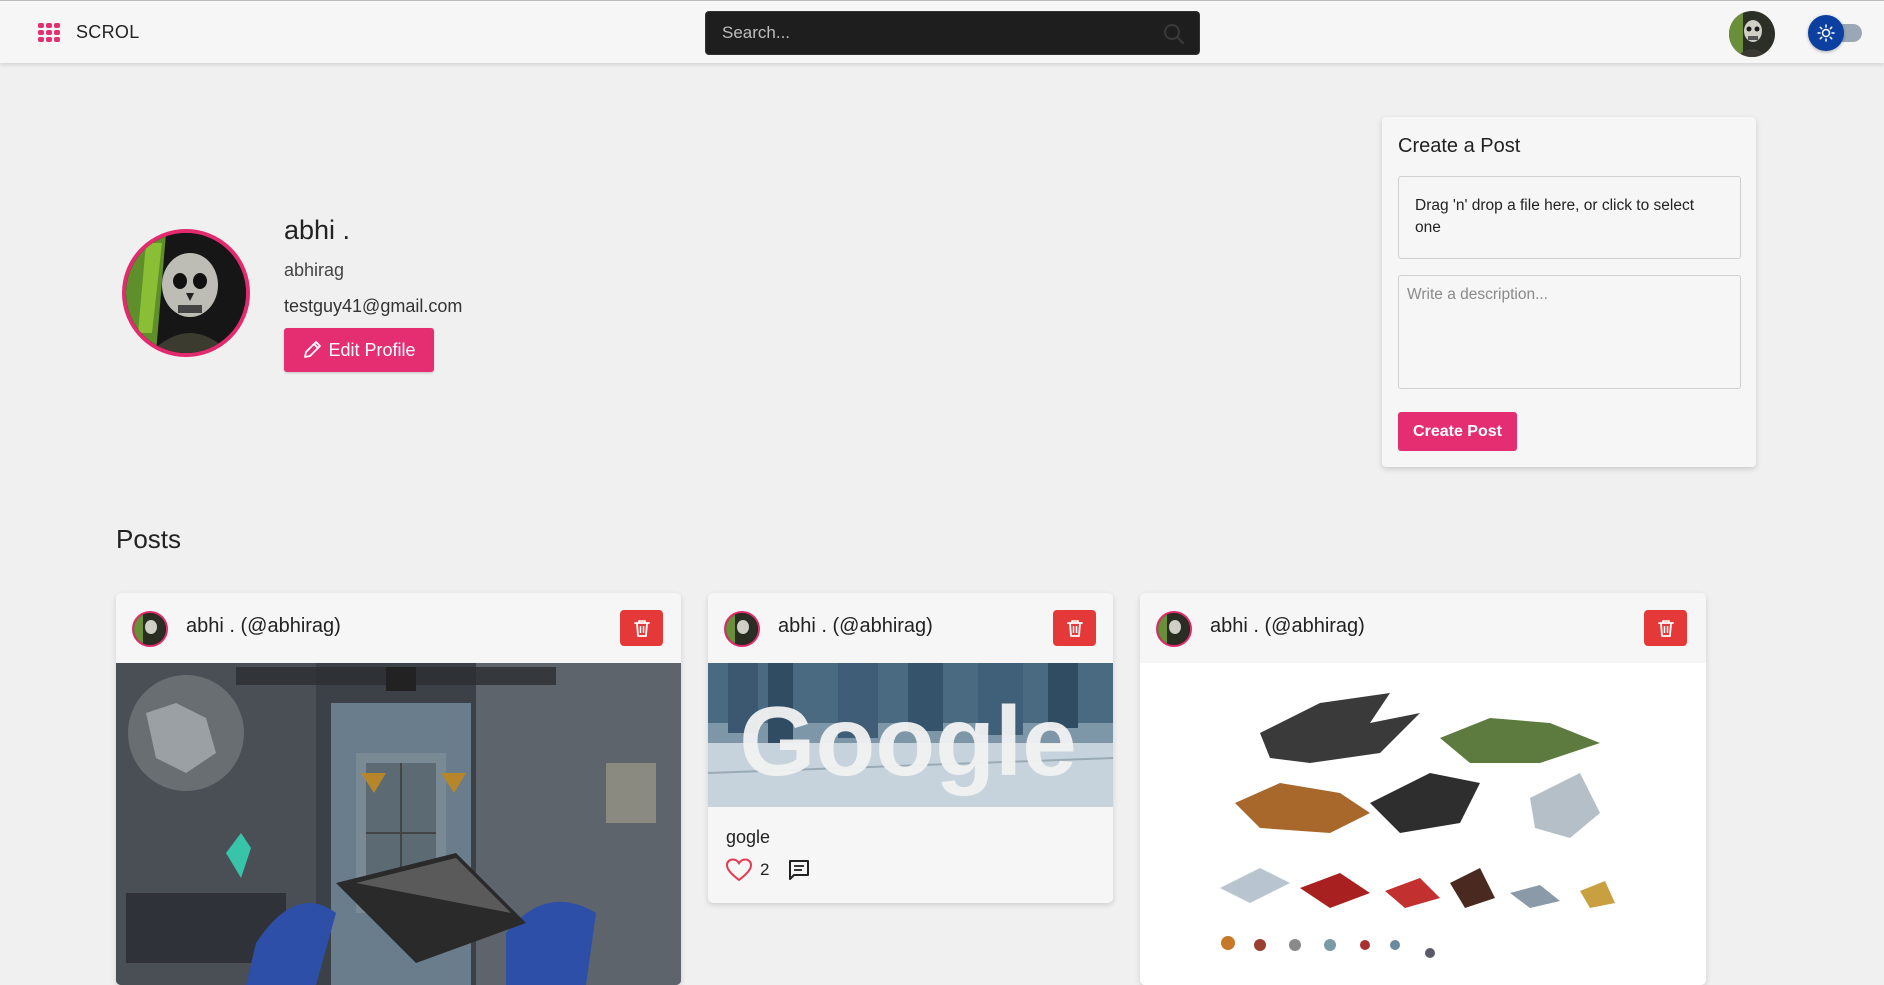 Image resolution: width=1884 pixels, height=985 pixels. What do you see at coordinates (1459, 146) in the screenshot?
I see `create-post-title: Create a Post` at bounding box center [1459, 146].